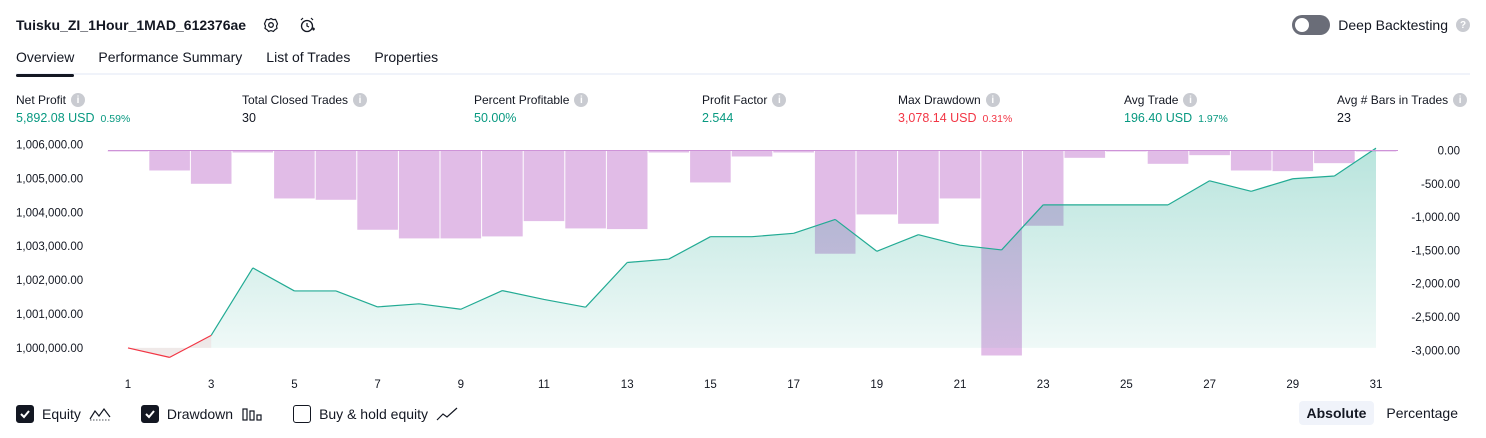  I want to click on metric-label: Avg Trade, so click(1151, 100).